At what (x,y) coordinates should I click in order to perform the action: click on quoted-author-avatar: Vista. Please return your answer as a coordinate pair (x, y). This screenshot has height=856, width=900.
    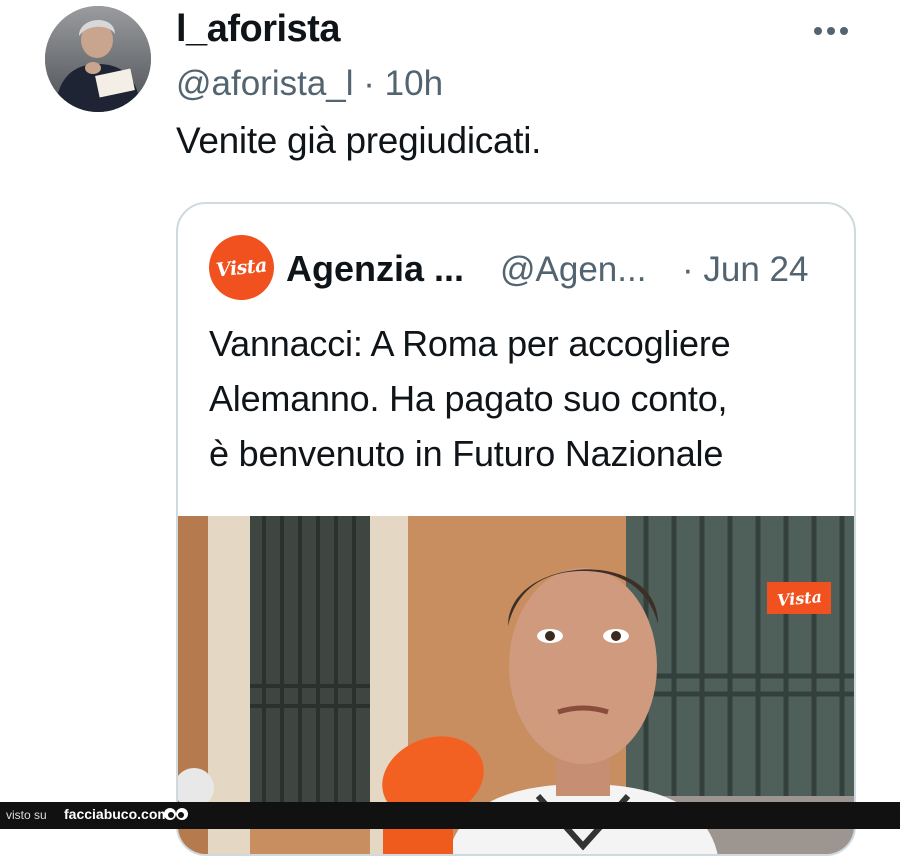
    Looking at the image, I should click on (241, 267).